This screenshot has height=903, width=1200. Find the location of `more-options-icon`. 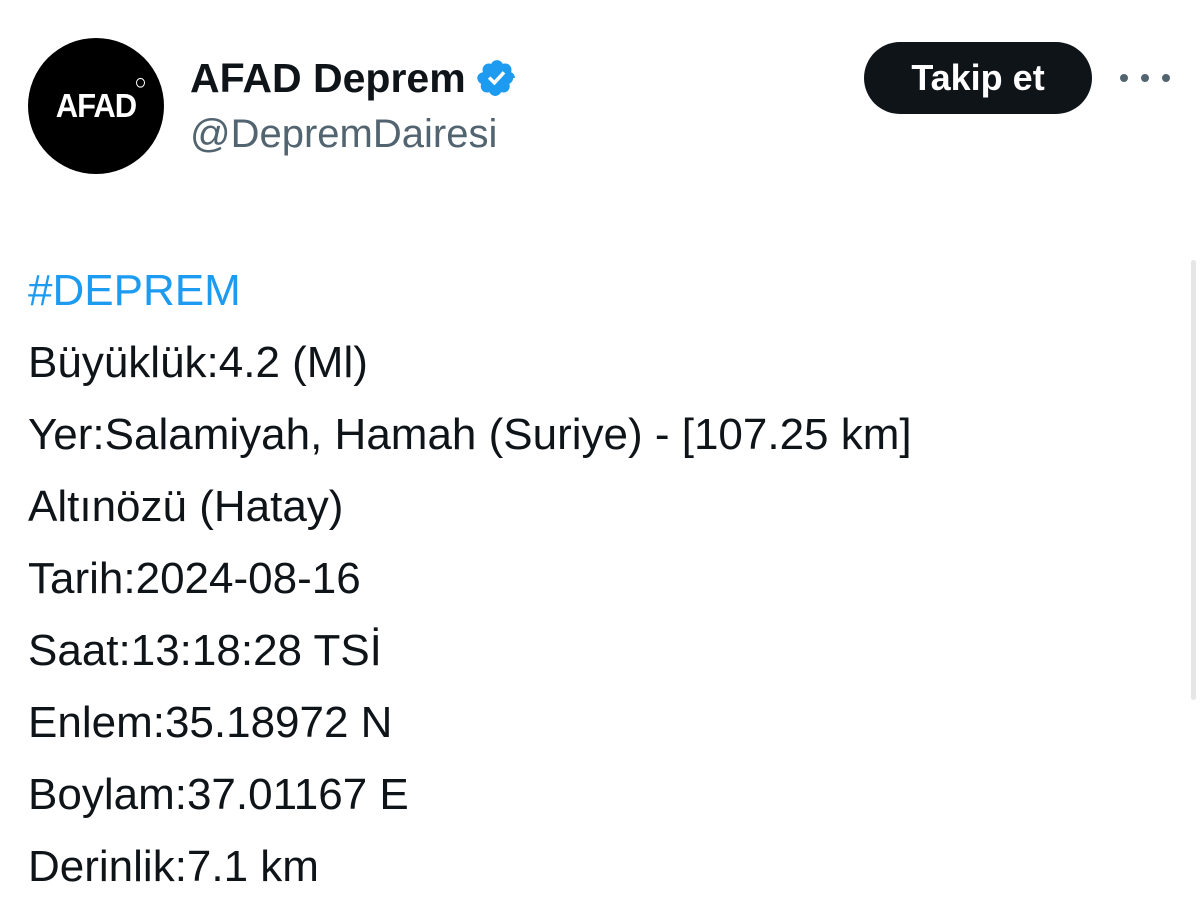

more-options-icon is located at coordinates (1145, 78).